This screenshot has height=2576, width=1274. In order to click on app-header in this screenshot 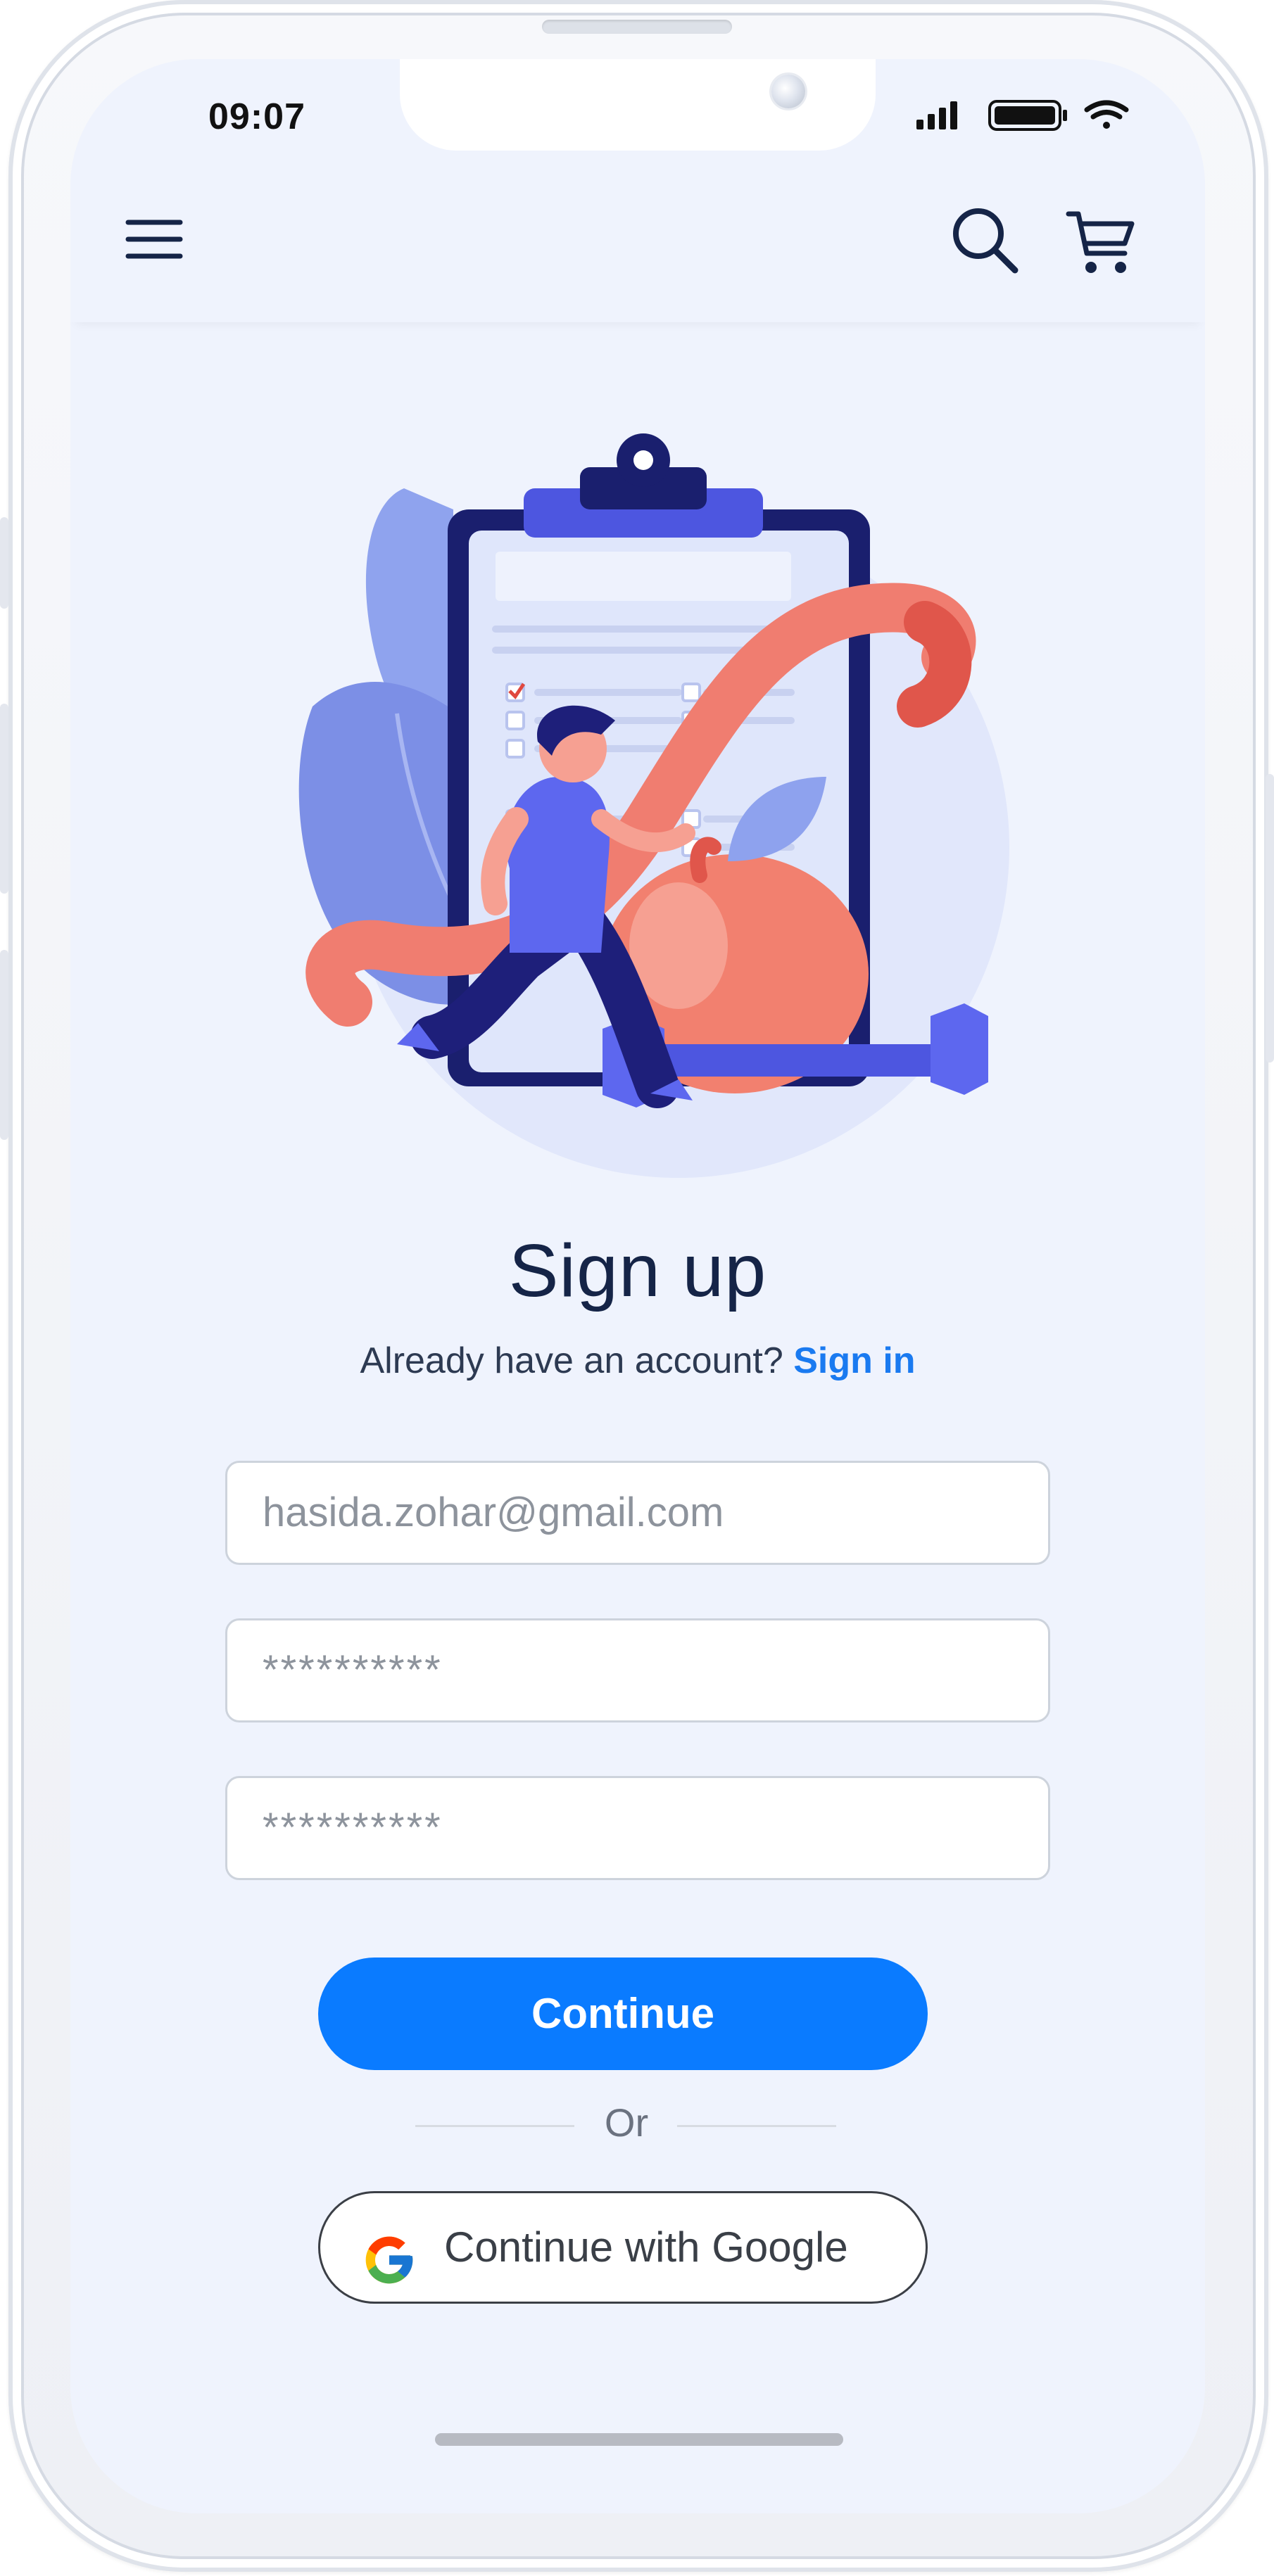, I will do `click(638, 236)`.